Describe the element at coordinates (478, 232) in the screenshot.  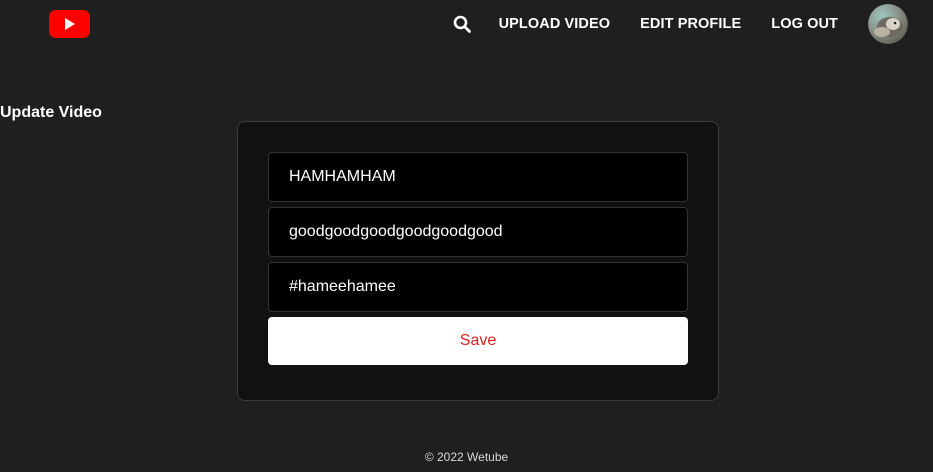
I see `video-description-input` at that location.